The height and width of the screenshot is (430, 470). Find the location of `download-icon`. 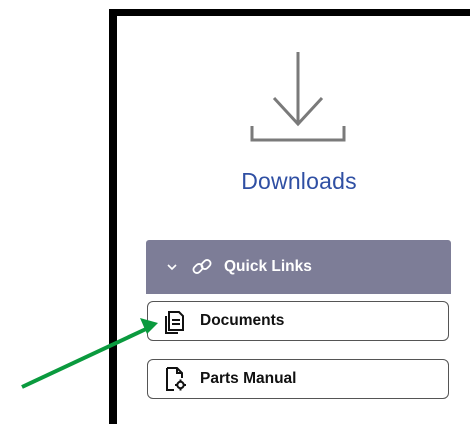

download-icon is located at coordinates (298, 98).